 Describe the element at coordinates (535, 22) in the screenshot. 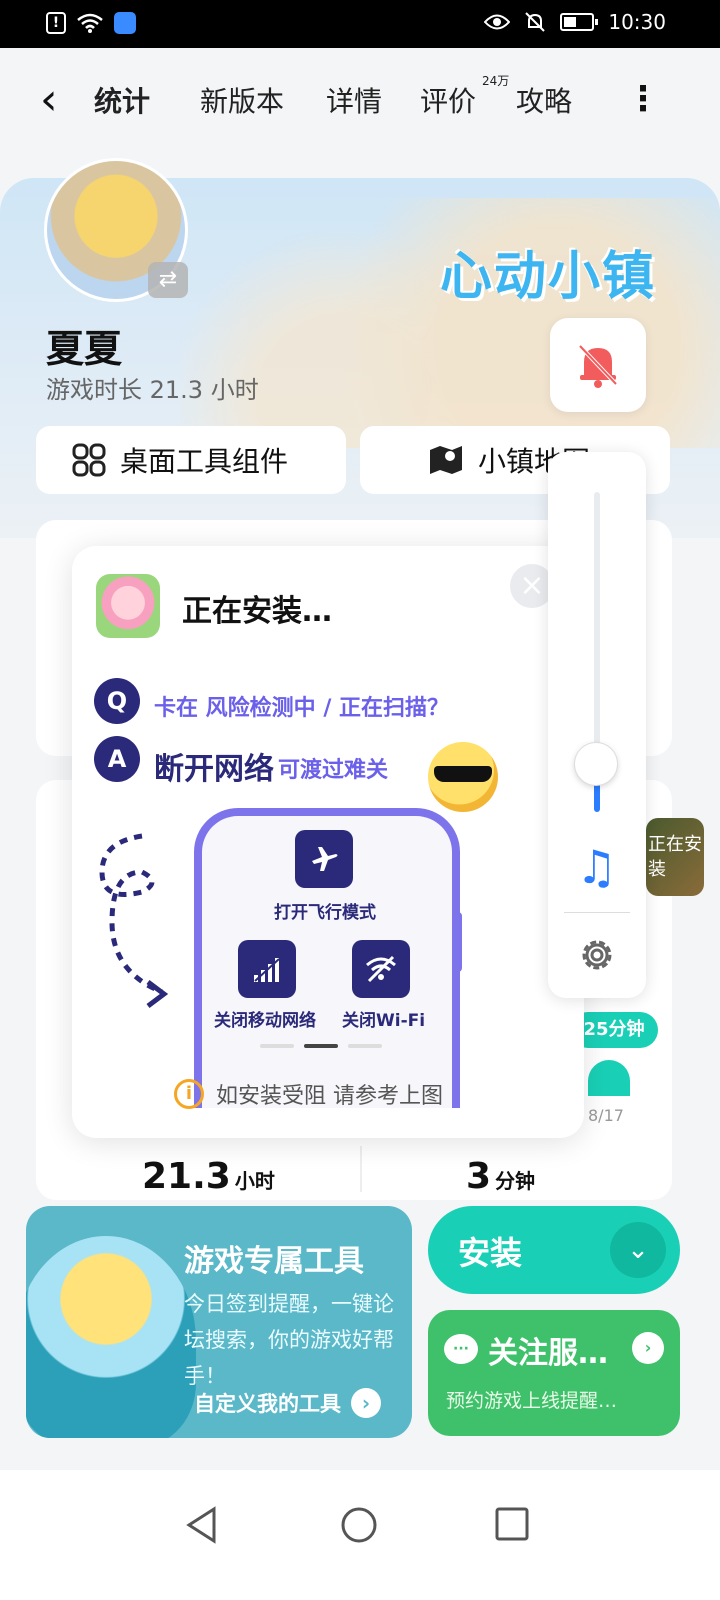

I see `mute-bell-icon` at that location.